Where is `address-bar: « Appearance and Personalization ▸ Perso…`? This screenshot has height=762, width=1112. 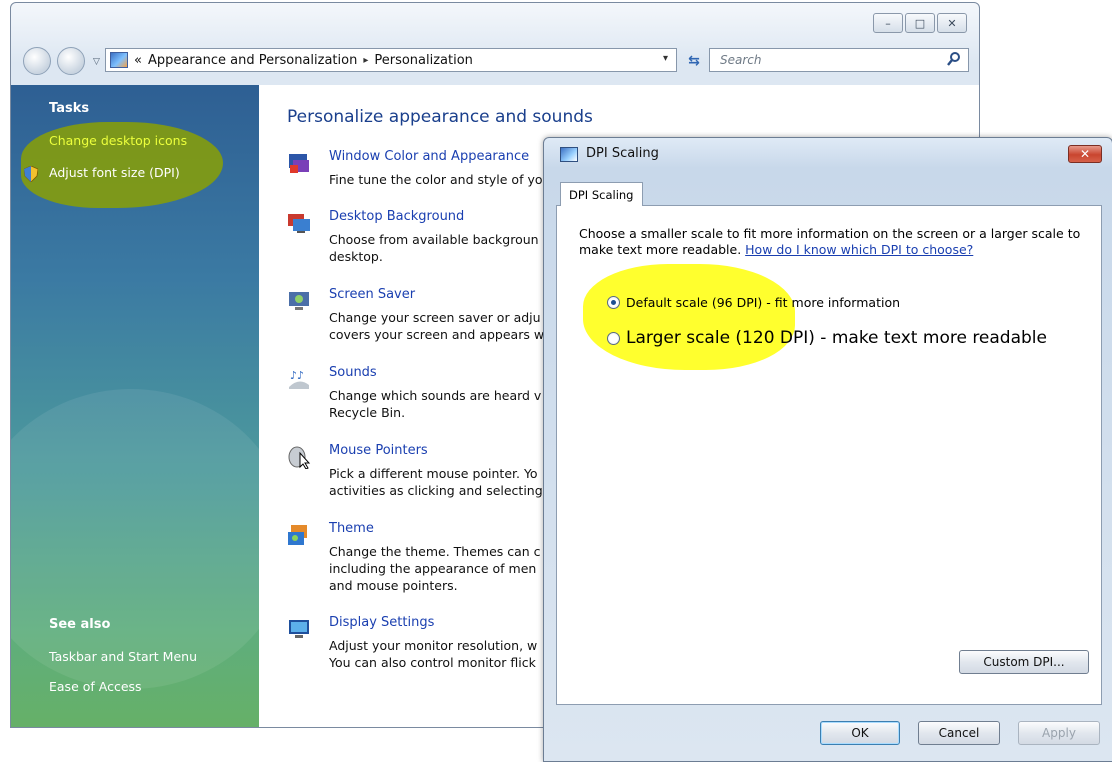
address-bar: « Appearance and Personalization ▸ Perso… is located at coordinates (391, 60).